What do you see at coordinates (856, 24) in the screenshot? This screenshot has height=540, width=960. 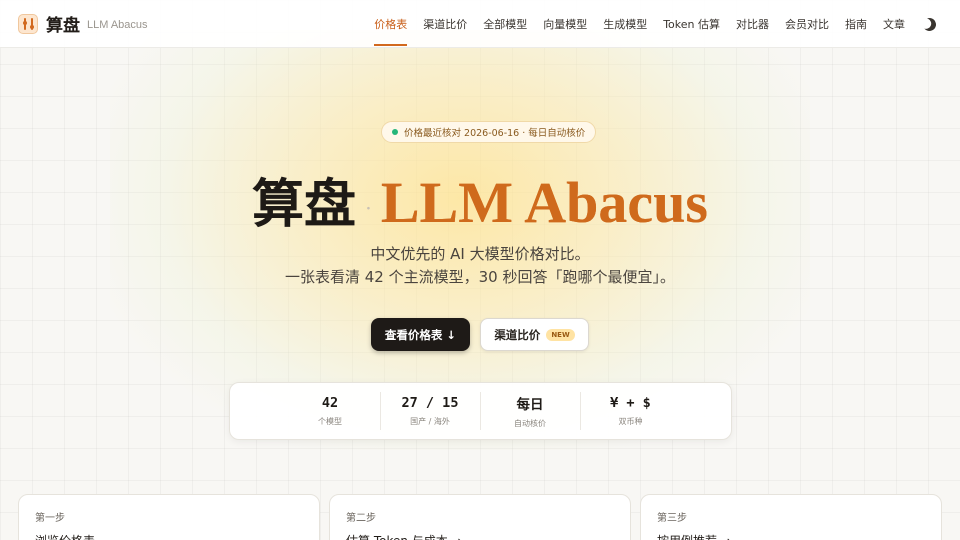 I see `nav-item-guide: 指南` at bounding box center [856, 24].